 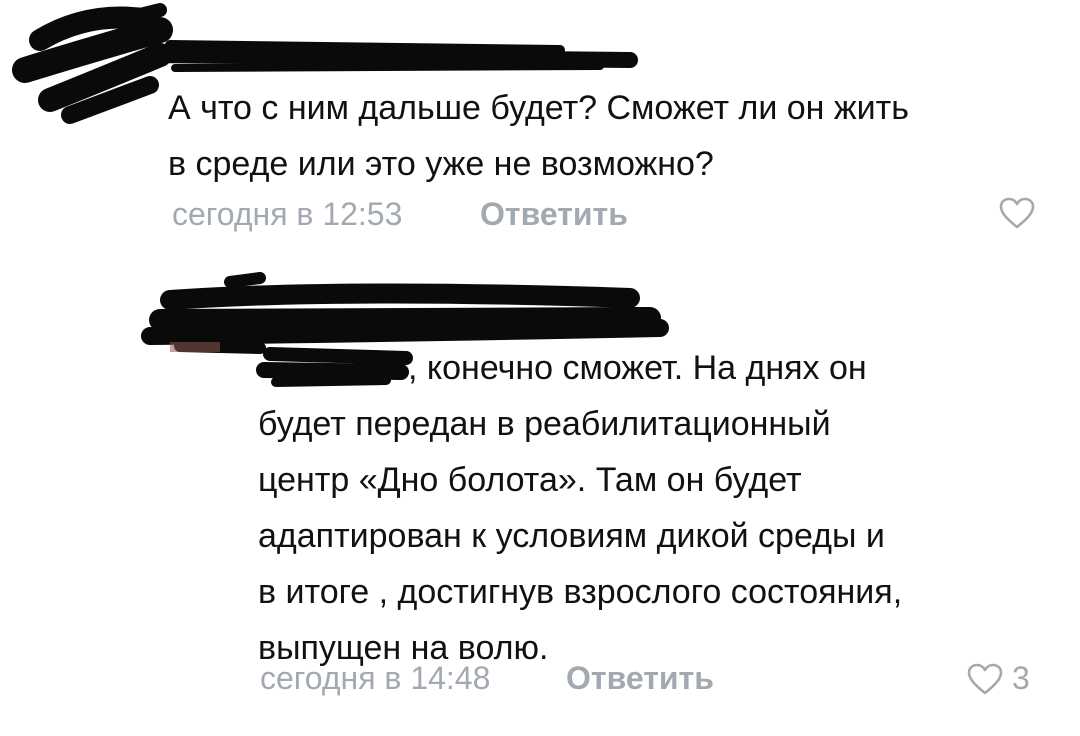 What do you see at coordinates (441, 164) in the screenshot?
I see `comment-text-line: в среде или это уже не возможно?` at bounding box center [441, 164].